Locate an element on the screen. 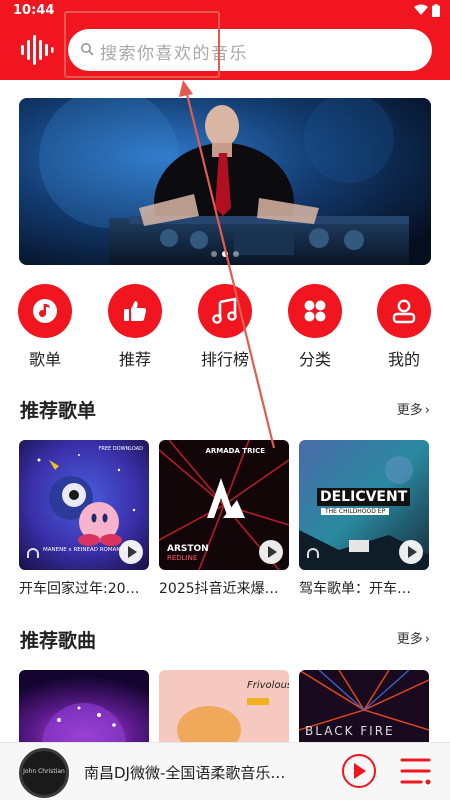 The width and height of the screenshot is (450, 800). nav-label: 推荐 is located at coordinates (134, 359).